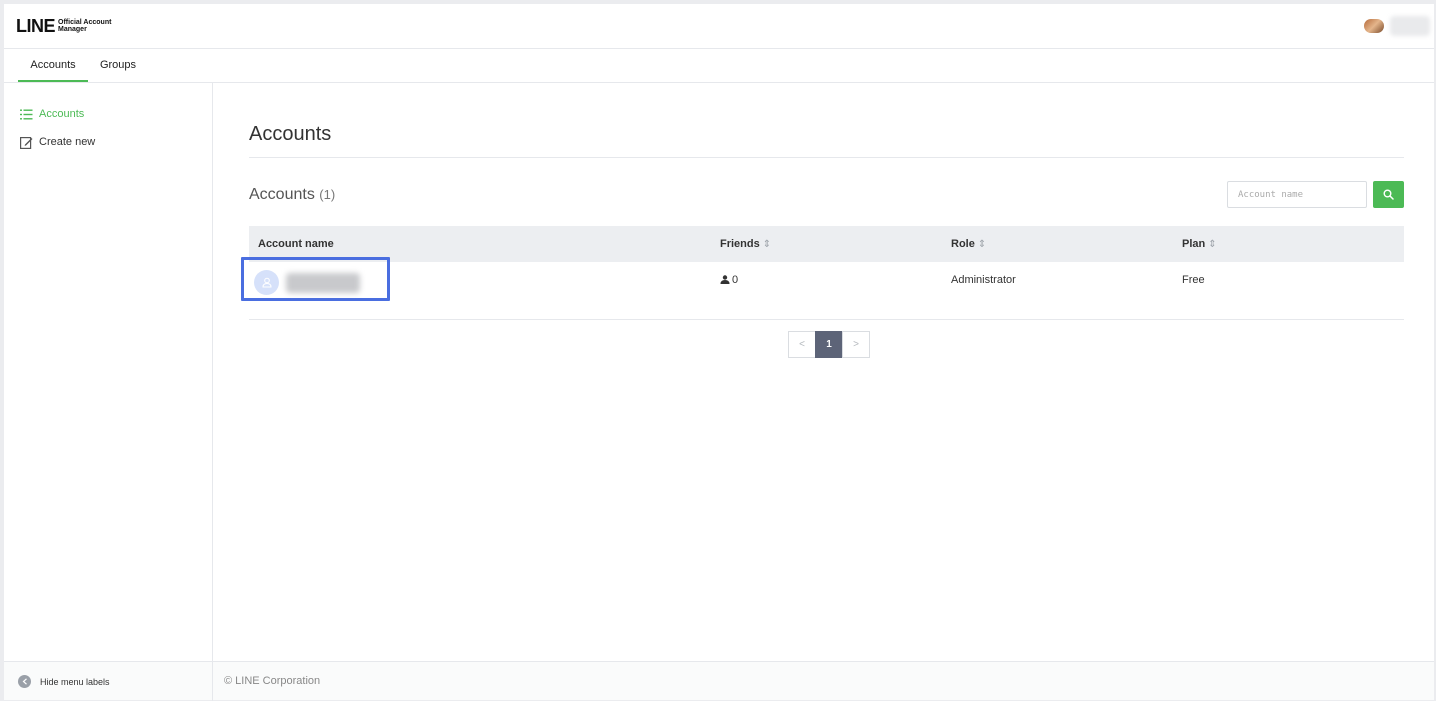 Image resolution: width=1436 pixels, height=701 pixels. I want to click on person-icon, so click(266, 282).